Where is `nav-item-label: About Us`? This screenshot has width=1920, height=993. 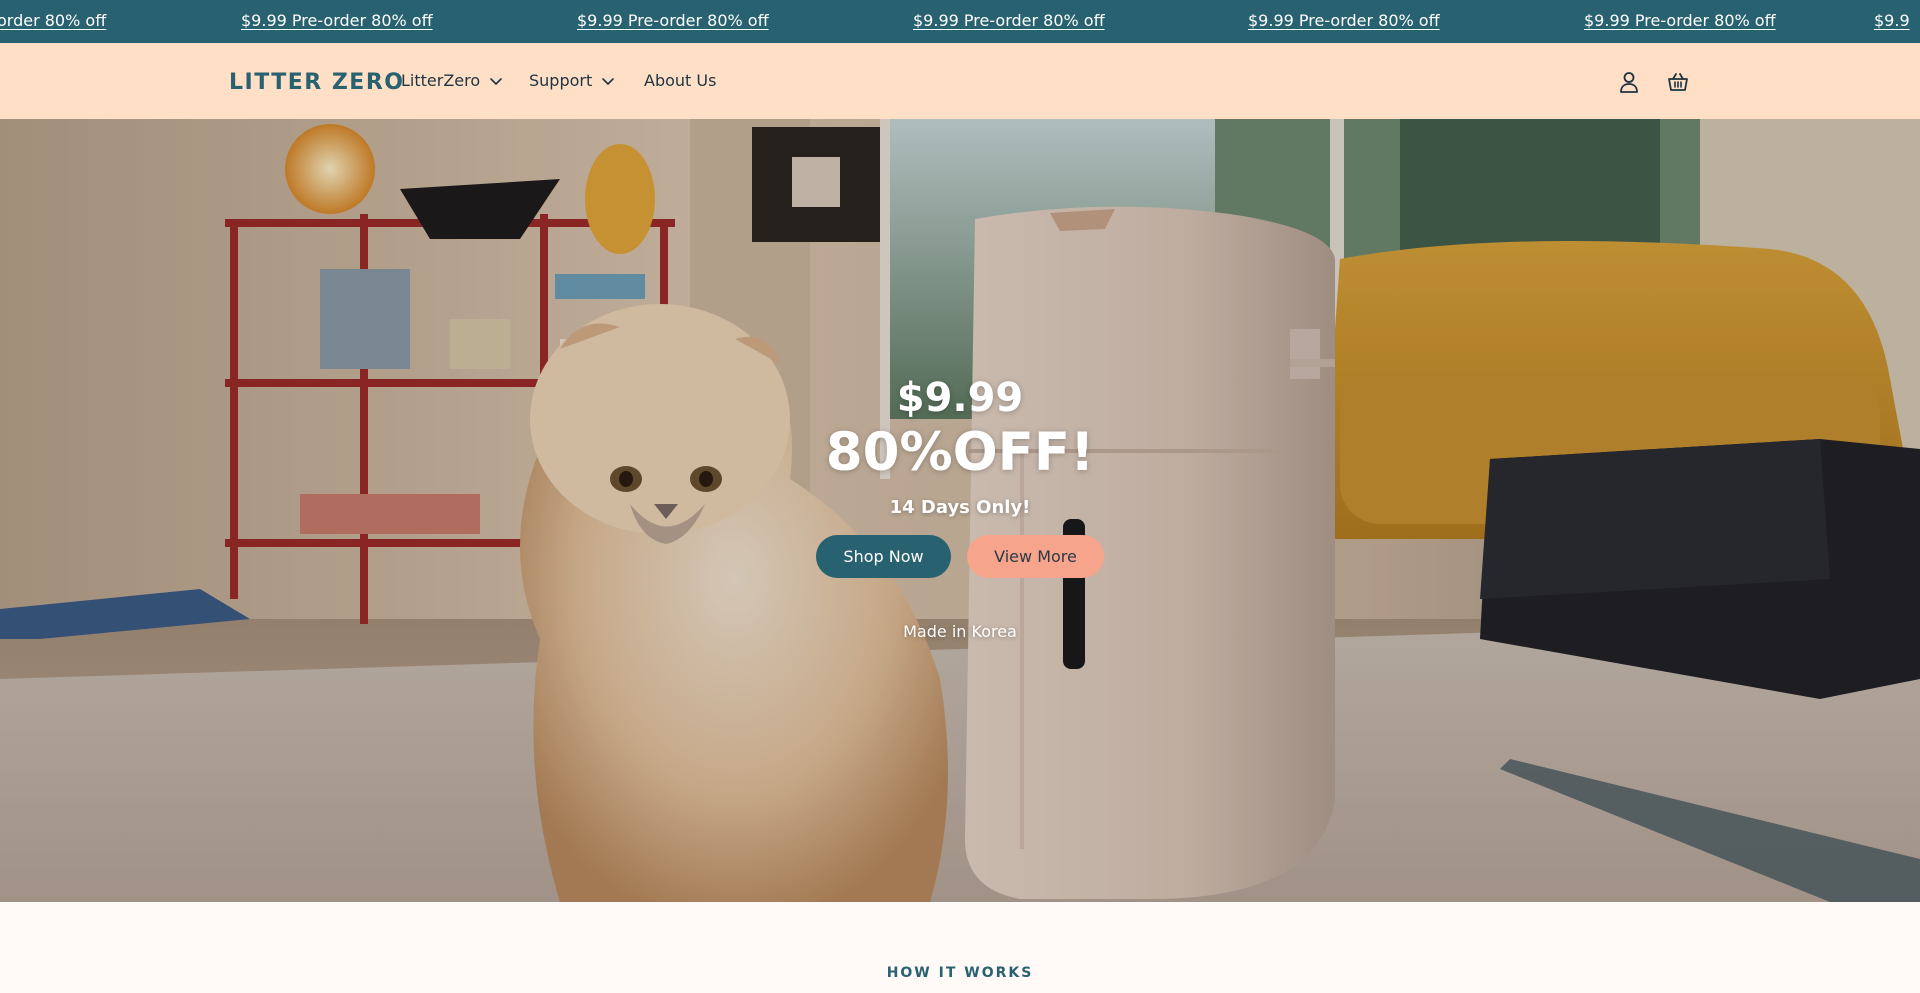
nav-item-label: About Us is located at coordinates (680, 80).